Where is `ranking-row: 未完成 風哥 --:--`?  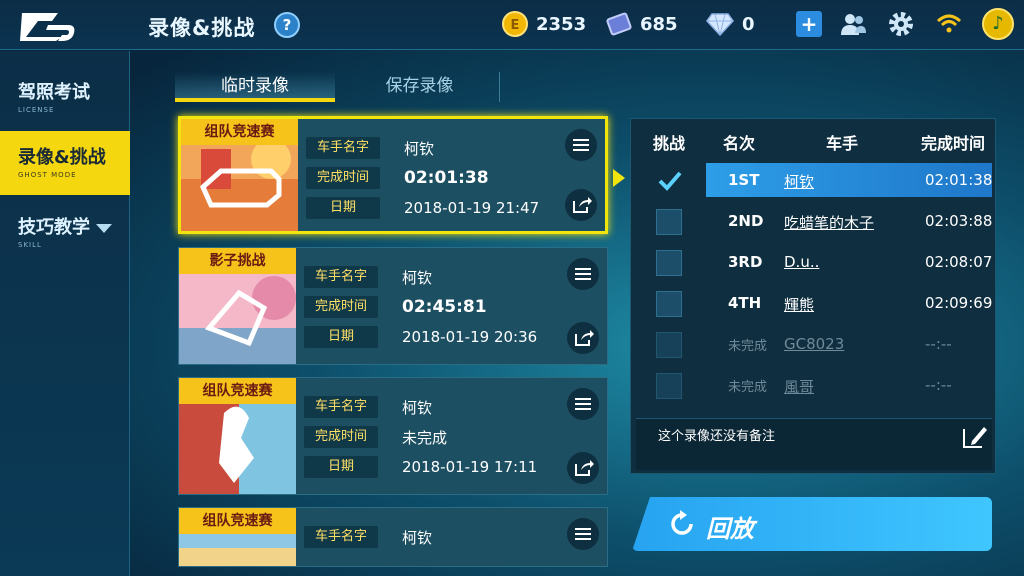
ranking-row: 未完成 風哥 --:-- is located at coordinates (814, 386).